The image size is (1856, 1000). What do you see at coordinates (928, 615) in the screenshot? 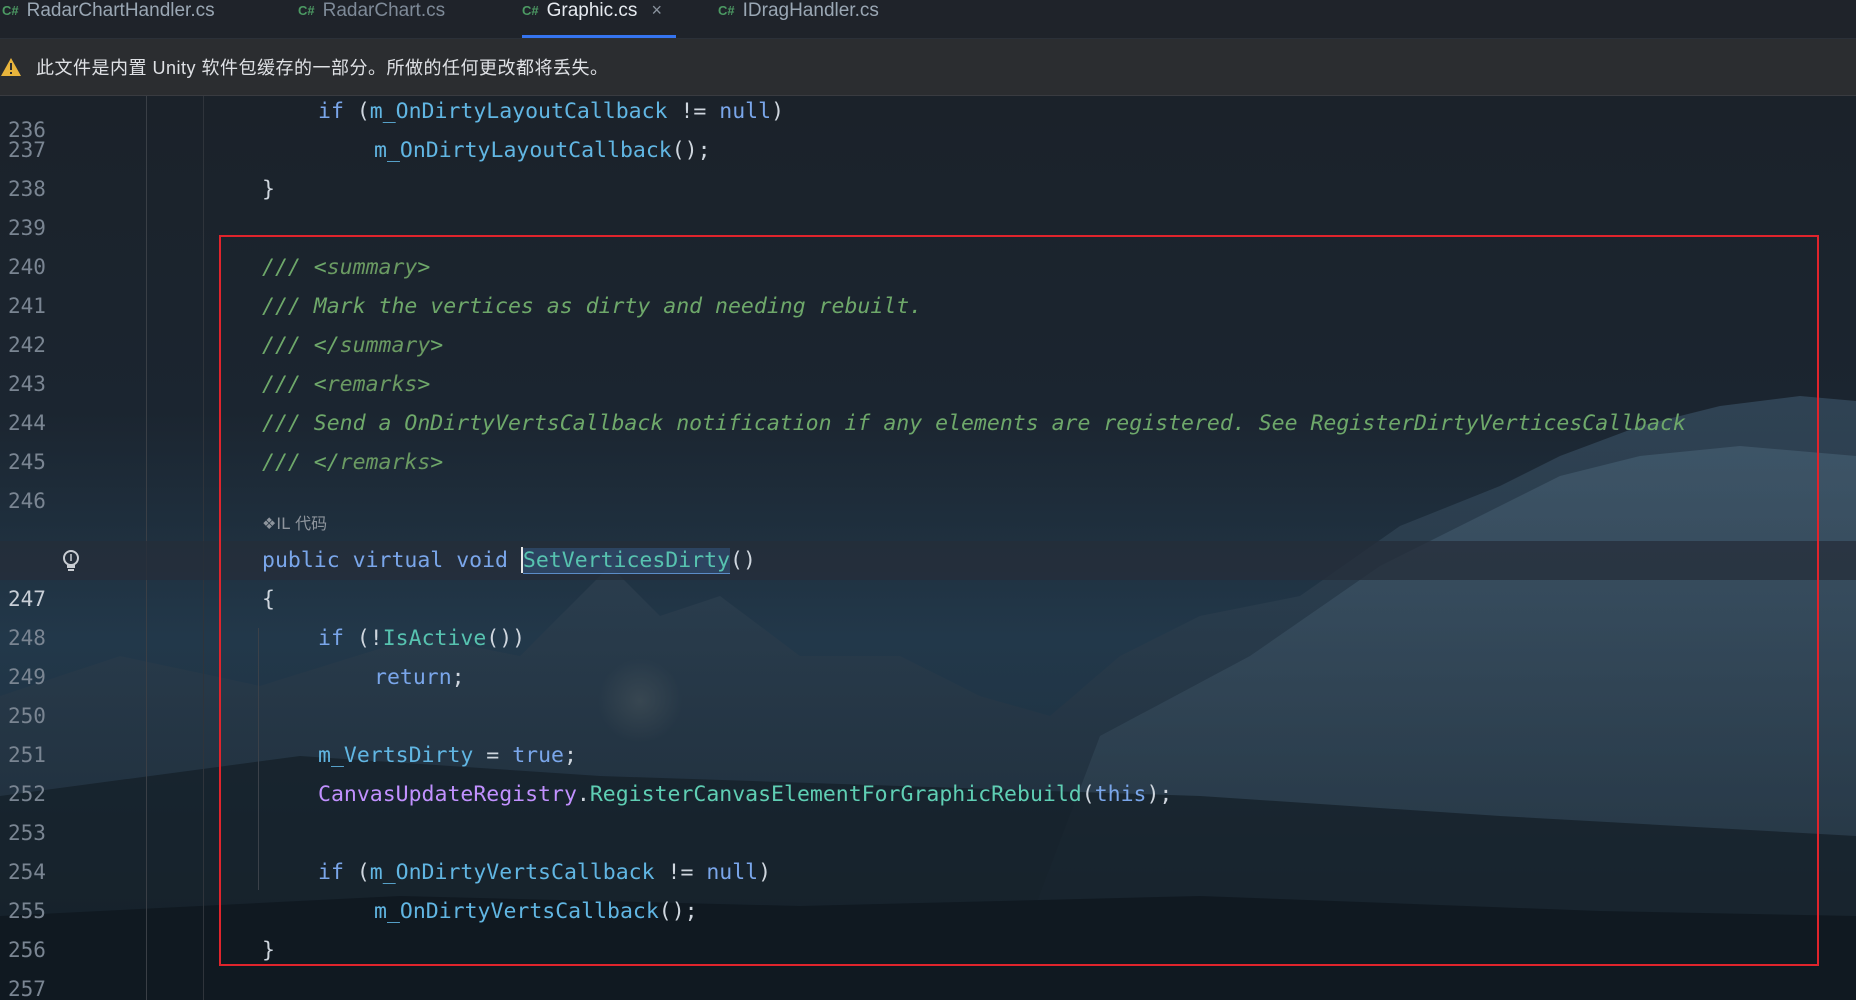
I see `code-line: 248 {` at bounding box center [928, 615].